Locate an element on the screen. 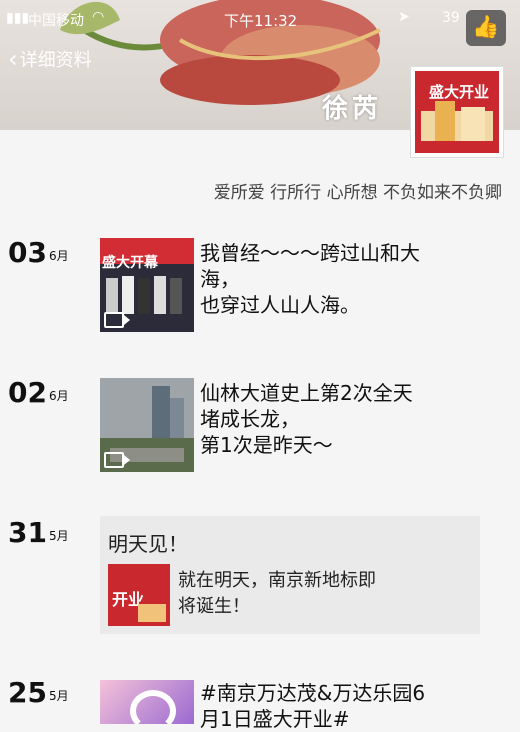 This screenshot has width=520, height=732. card-thumbnail: 开业 is located at coordinates (139, 595).